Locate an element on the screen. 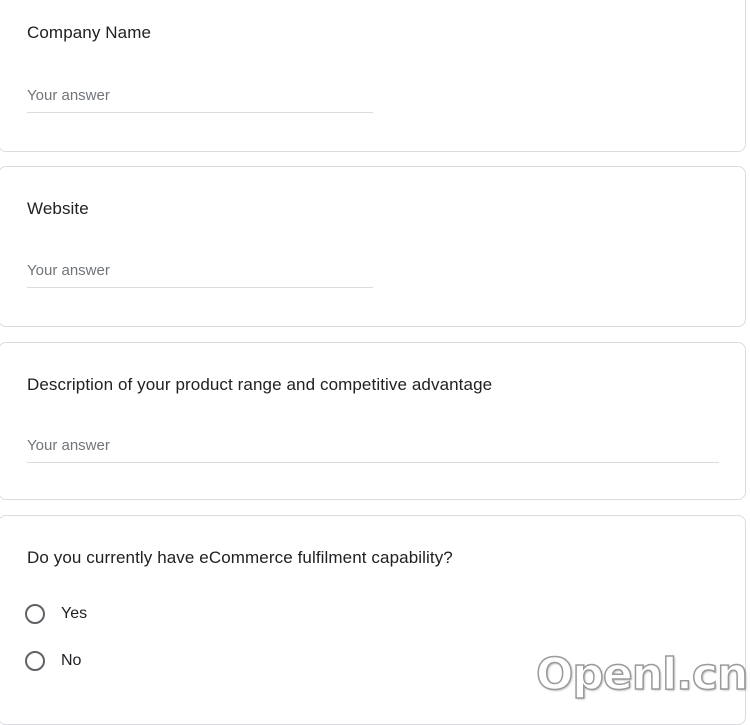 Image resolution: width=750 pixels, height=725 pixels. option-label: Yes is located at coordinates (74, 613).